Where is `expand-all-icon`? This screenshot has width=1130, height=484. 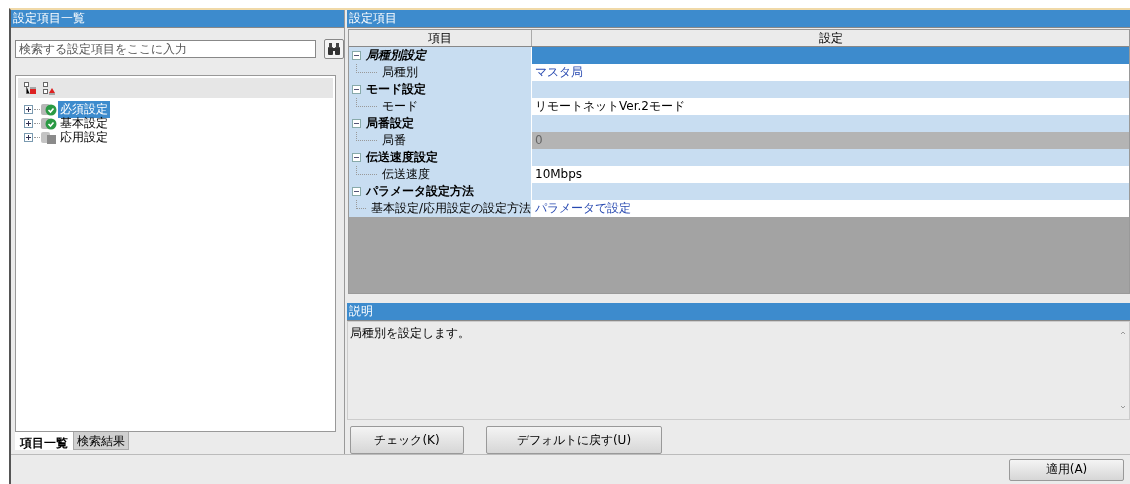 expand-all-icon is located at coordinates (30, 88).